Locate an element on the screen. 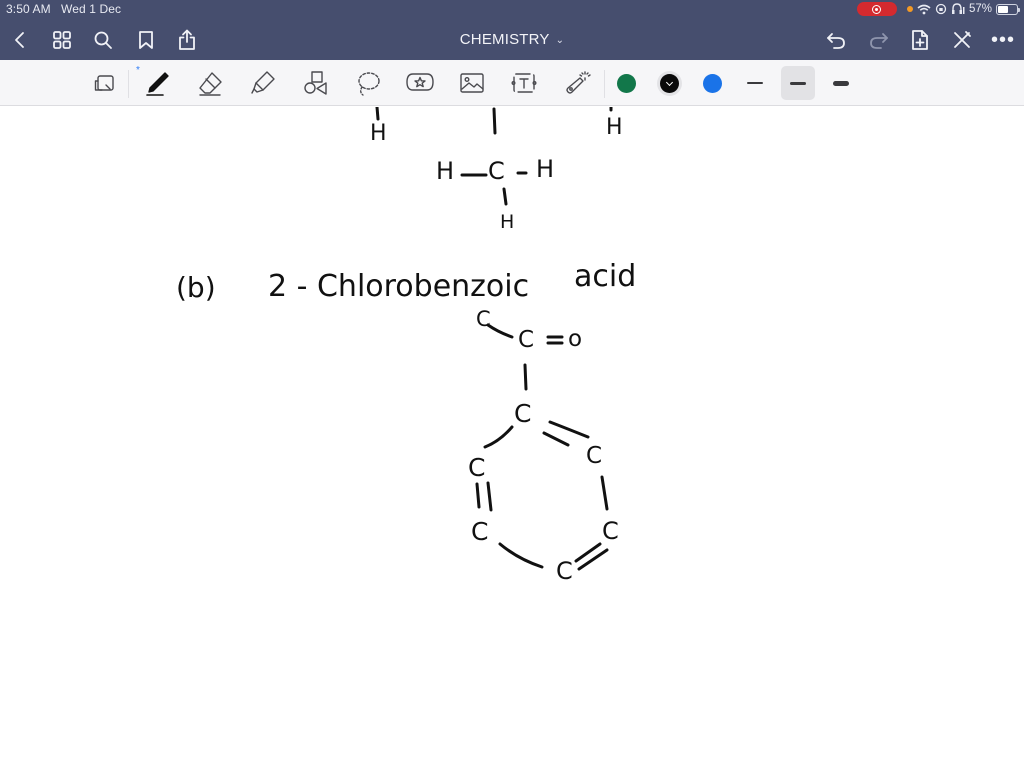  read-mode-icon is located at coordinates (104, 83).